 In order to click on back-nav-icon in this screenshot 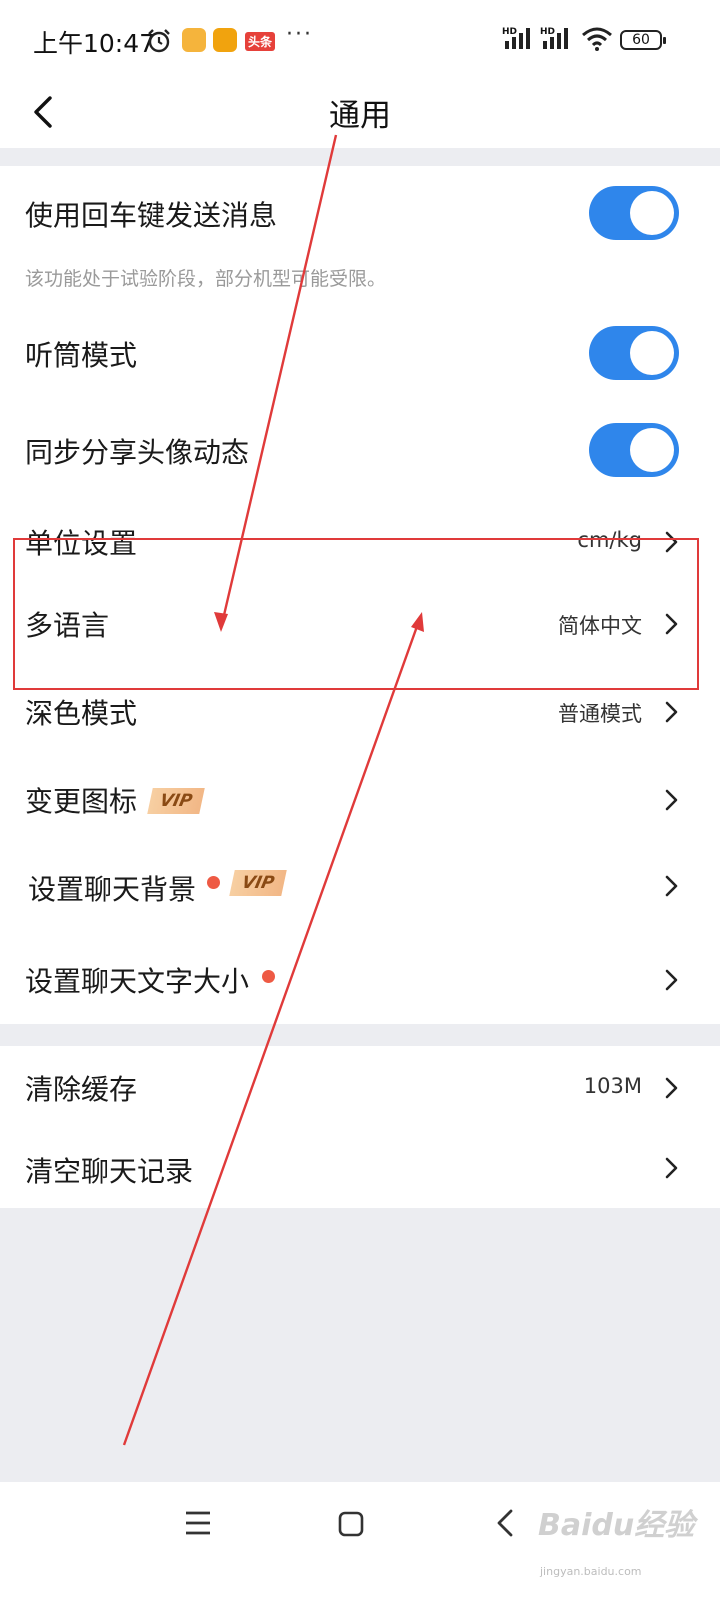, I will do `click(505, 1523)`.